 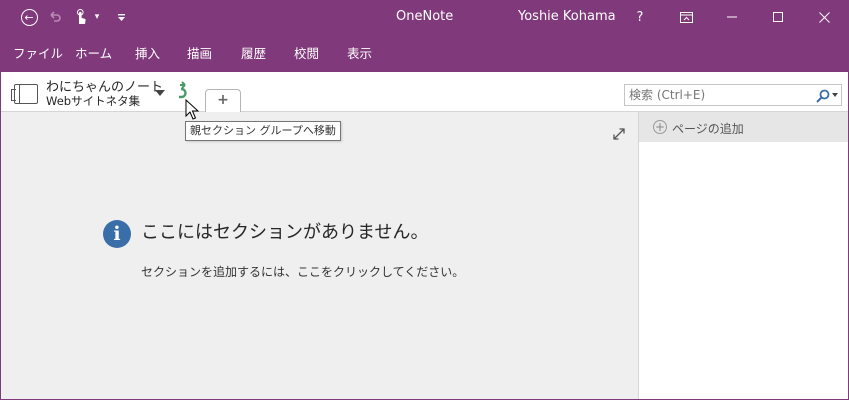 I want to click on ribbon-display-options-button, so click(x=686, y=17).